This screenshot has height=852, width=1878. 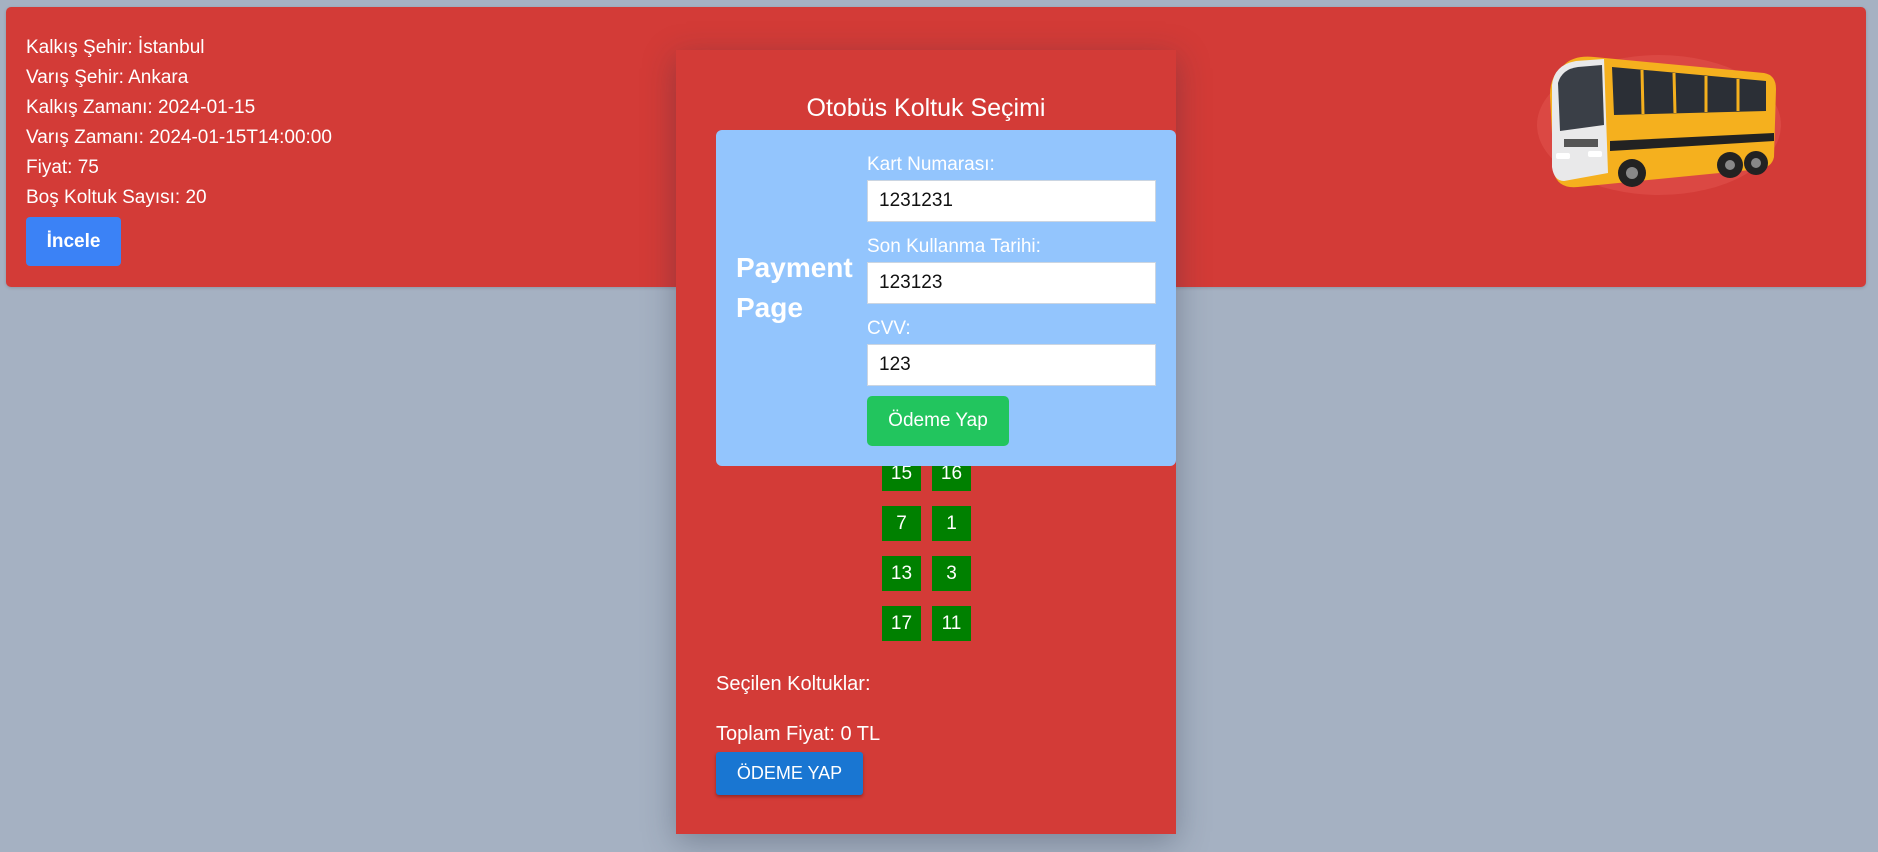 I want to click on seat-selection-title: Otobüs Koltuk Seçimi, so click(x=926, y=108).